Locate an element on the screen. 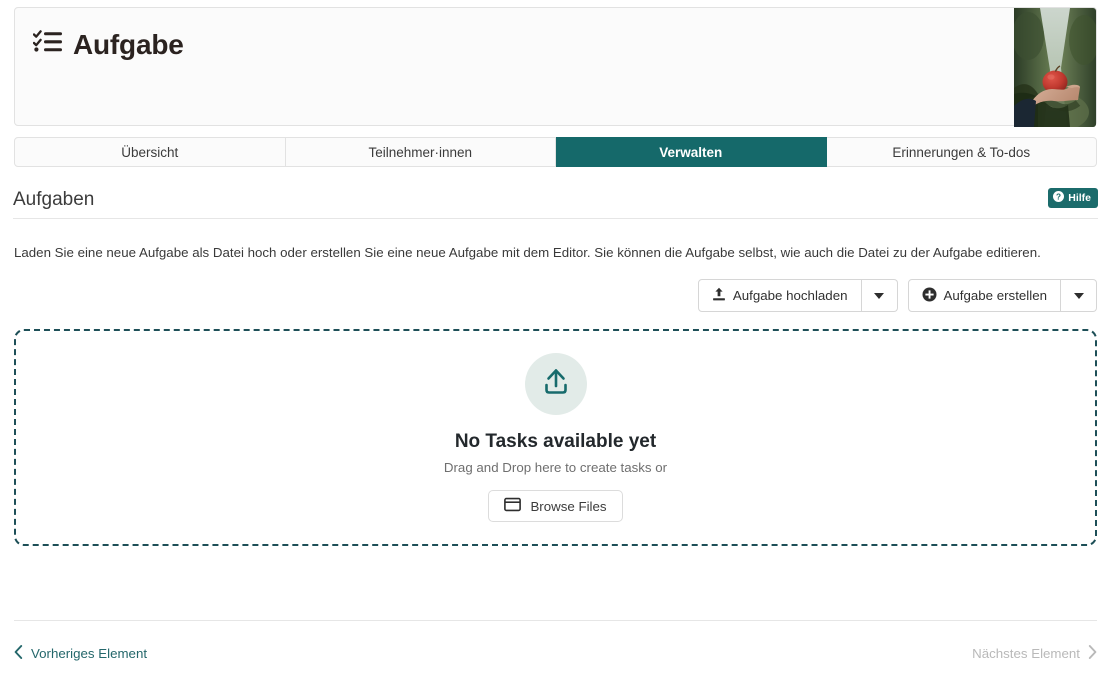 This screenshot has width=1111, height=691. plus-circle-icon is located at coordinates (929, 296).